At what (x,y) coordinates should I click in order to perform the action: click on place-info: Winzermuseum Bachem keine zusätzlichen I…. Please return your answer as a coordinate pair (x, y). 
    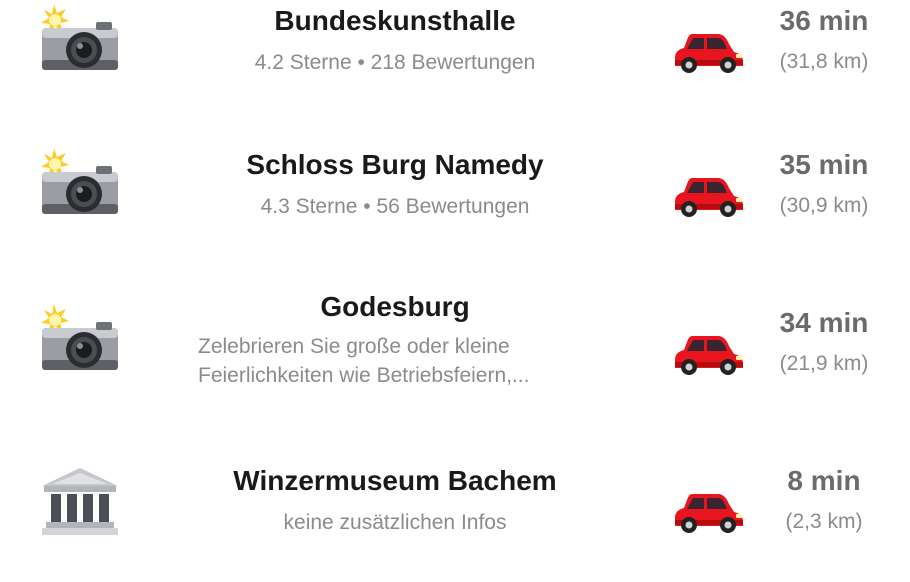
    Looking at the image, I should click on (395, 500).